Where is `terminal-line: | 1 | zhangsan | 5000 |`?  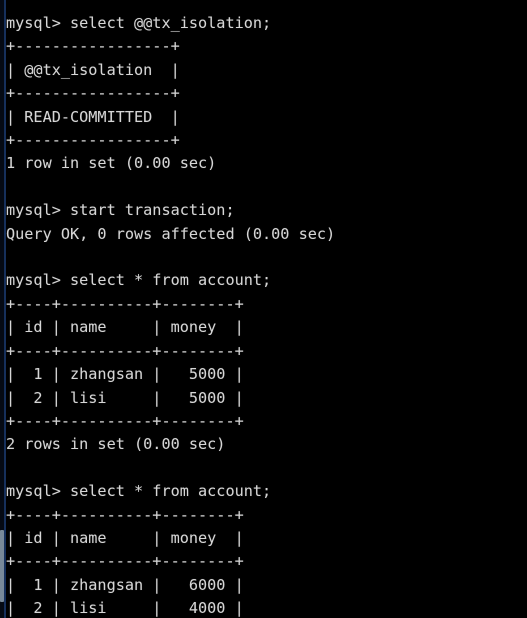
terminal-line: | 1 | zhangsan | 5000 | is located at coordinates (125, 374).